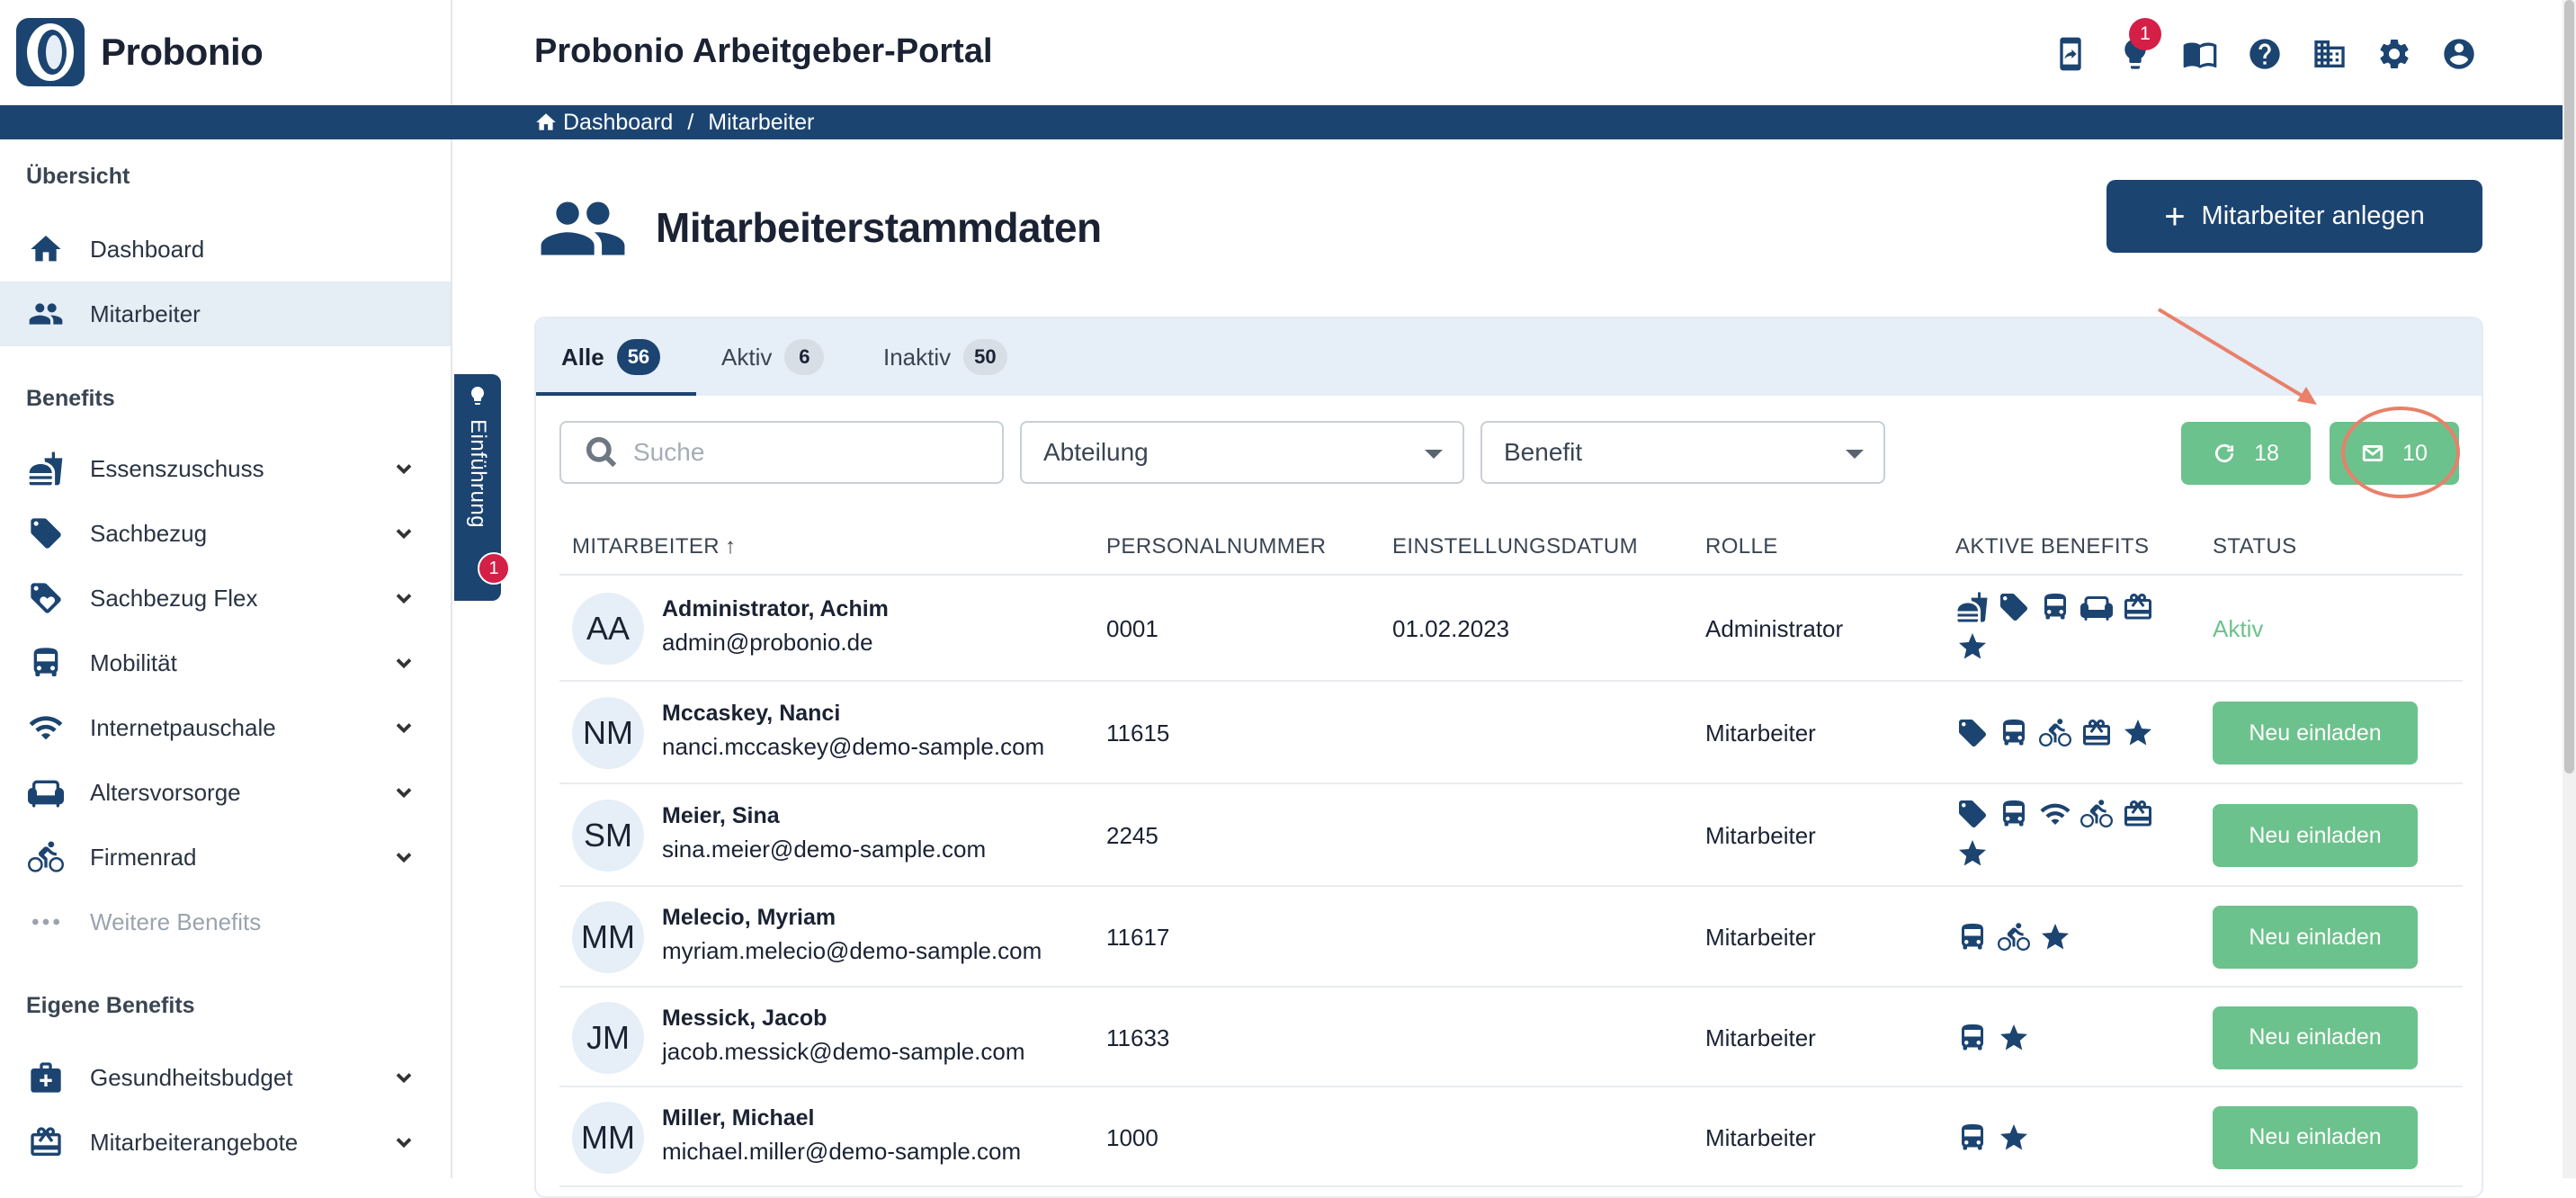 Image resolution: width=2576 pixels, height=1198 pixels. Describe the element at coordinates (2070, 54) in the screenshot. I see `mobile-icon` at that location.